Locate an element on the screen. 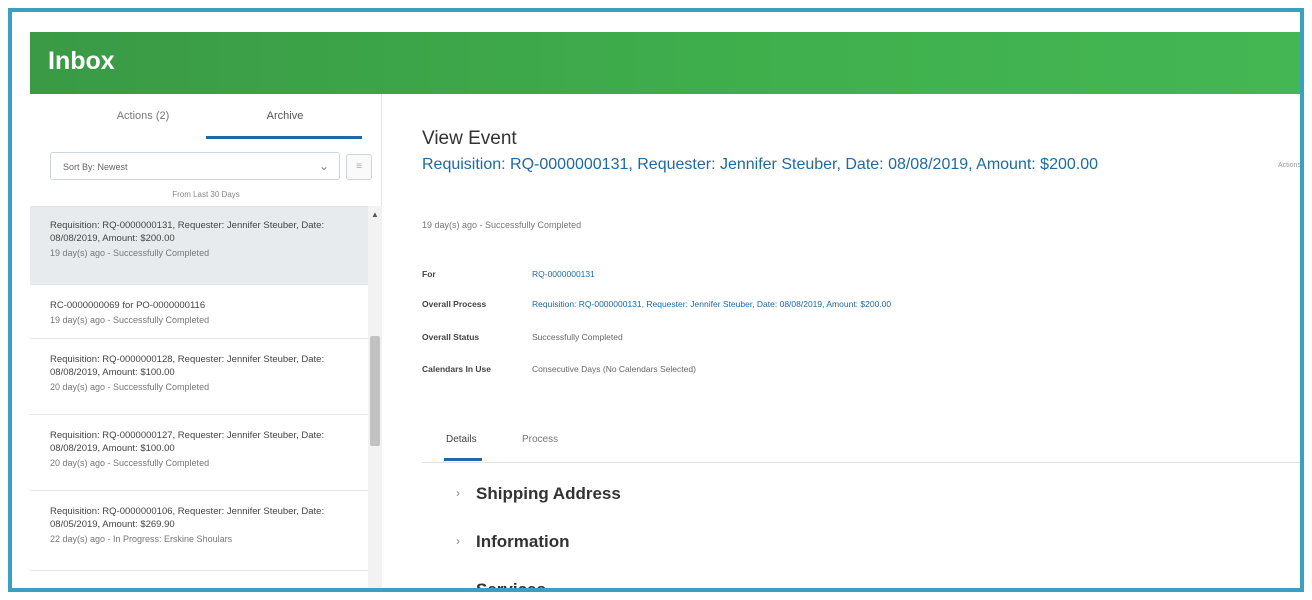 Image resolution: width=1312 pixels, height=600 pixels. field-label-calendars: Calendars In Use is located at coordinates (456, 369).